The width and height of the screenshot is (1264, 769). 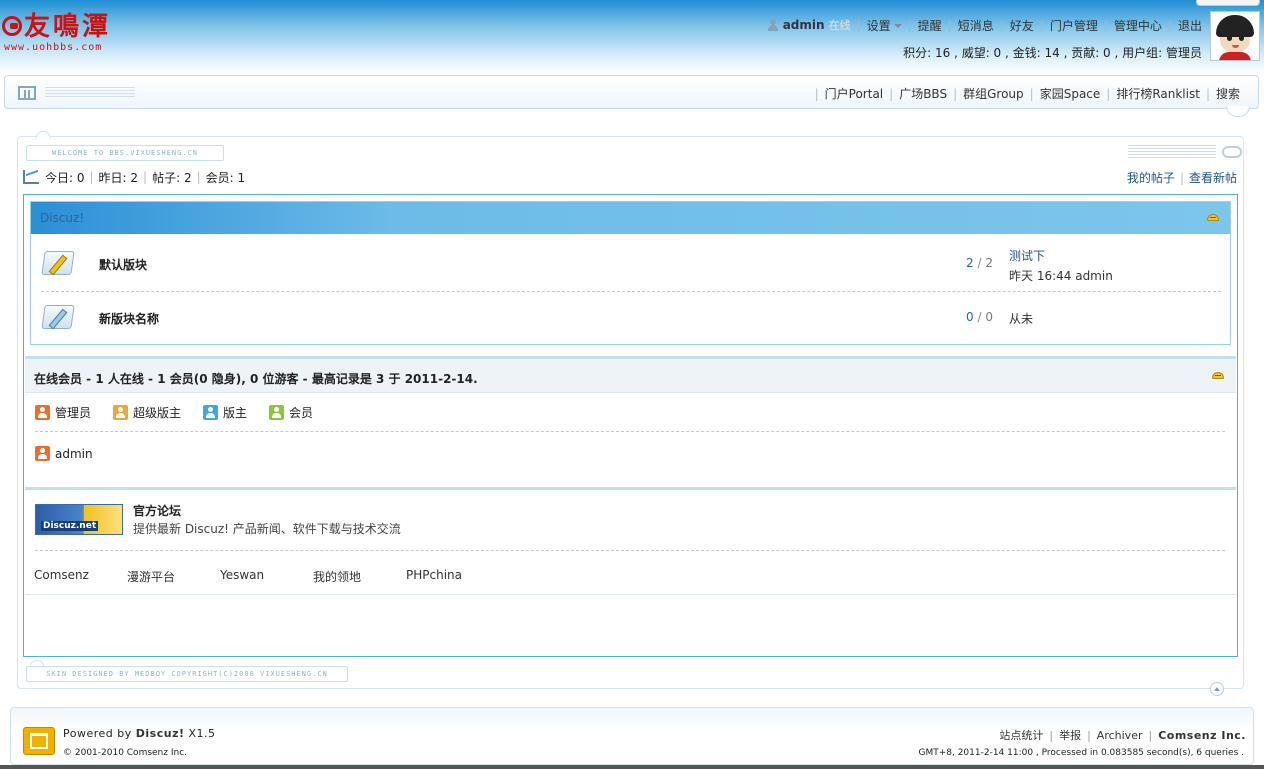 What do you see at coordinates (123, 264) in the screenshot?
I see `forum-name: 默认版块` at bounding box center [123, 264].